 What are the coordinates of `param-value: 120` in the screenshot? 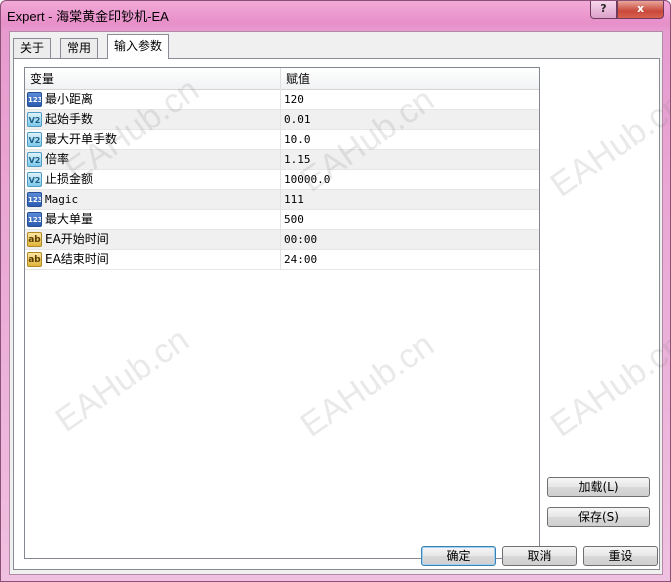 It's located at (410, 99).